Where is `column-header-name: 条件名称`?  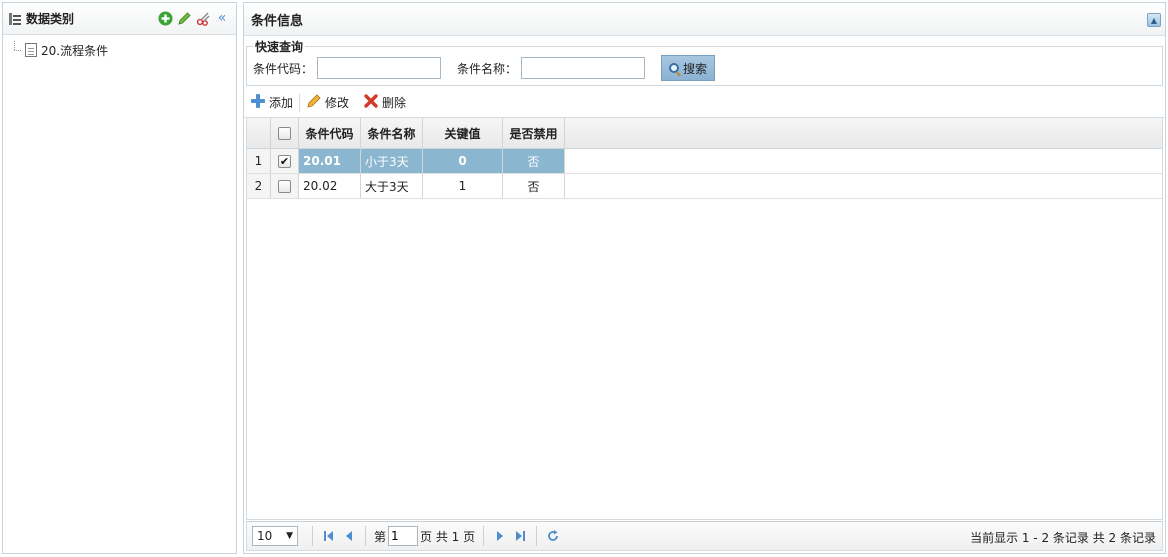 column-header-name: 条件名称 is located at coordinates (392, 133).